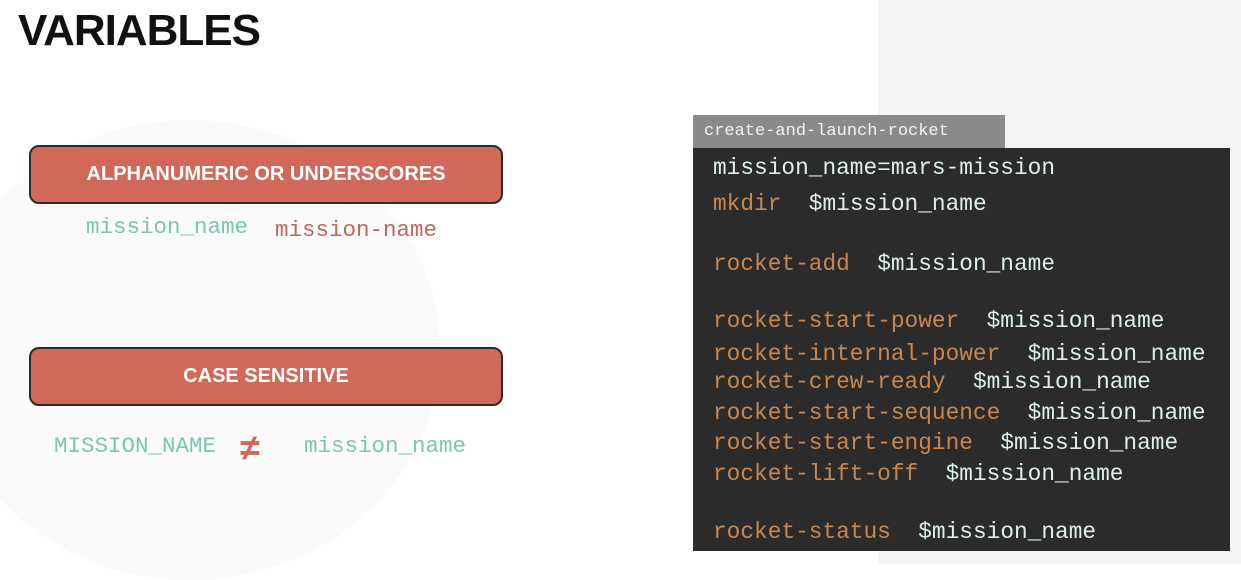 This screenshot has height=580, width=1241. Describe the element at coordinates (747, 204) in the screenshot. I see `command: mkdir` at that location.